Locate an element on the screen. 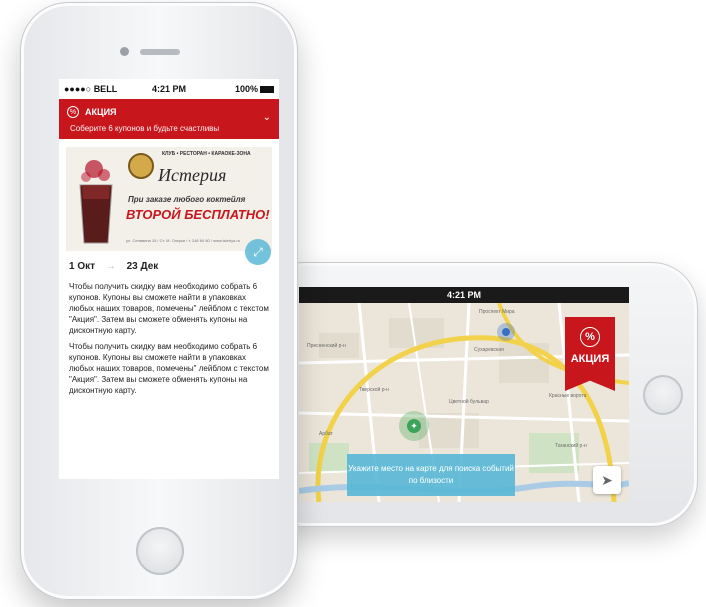 This screenshot has width=706, height=607. promo-title: АКЦИЯ is located at coordinates (101, 112).